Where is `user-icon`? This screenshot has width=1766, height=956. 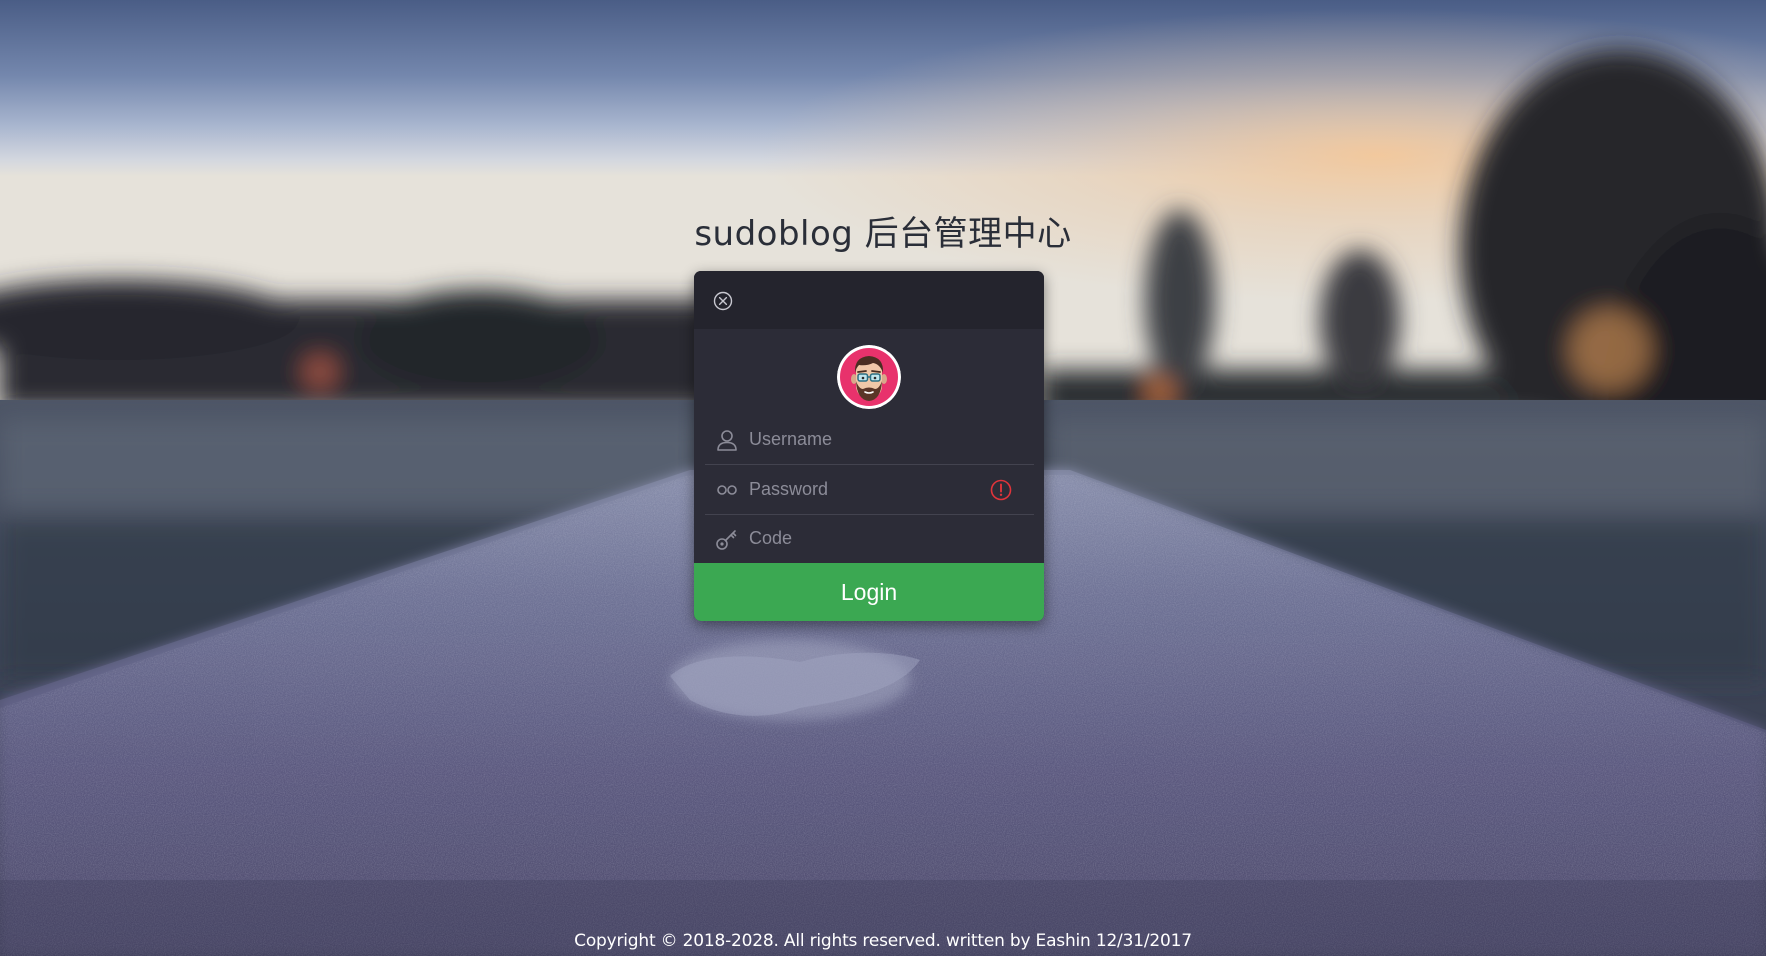 user-icon is located at coordinates (727, 440).